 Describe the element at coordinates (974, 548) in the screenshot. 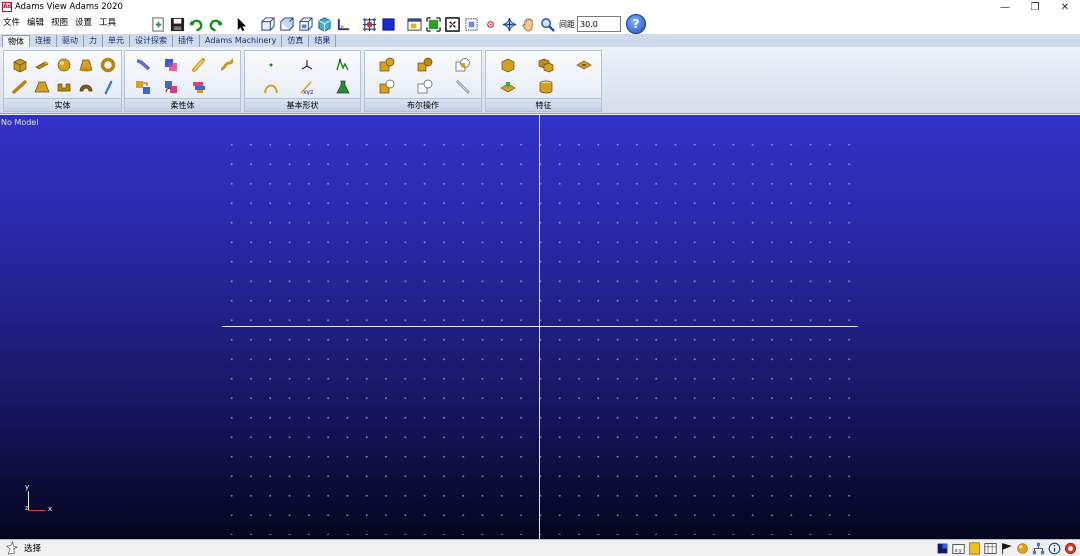

I see `status-tool-note` at that location.